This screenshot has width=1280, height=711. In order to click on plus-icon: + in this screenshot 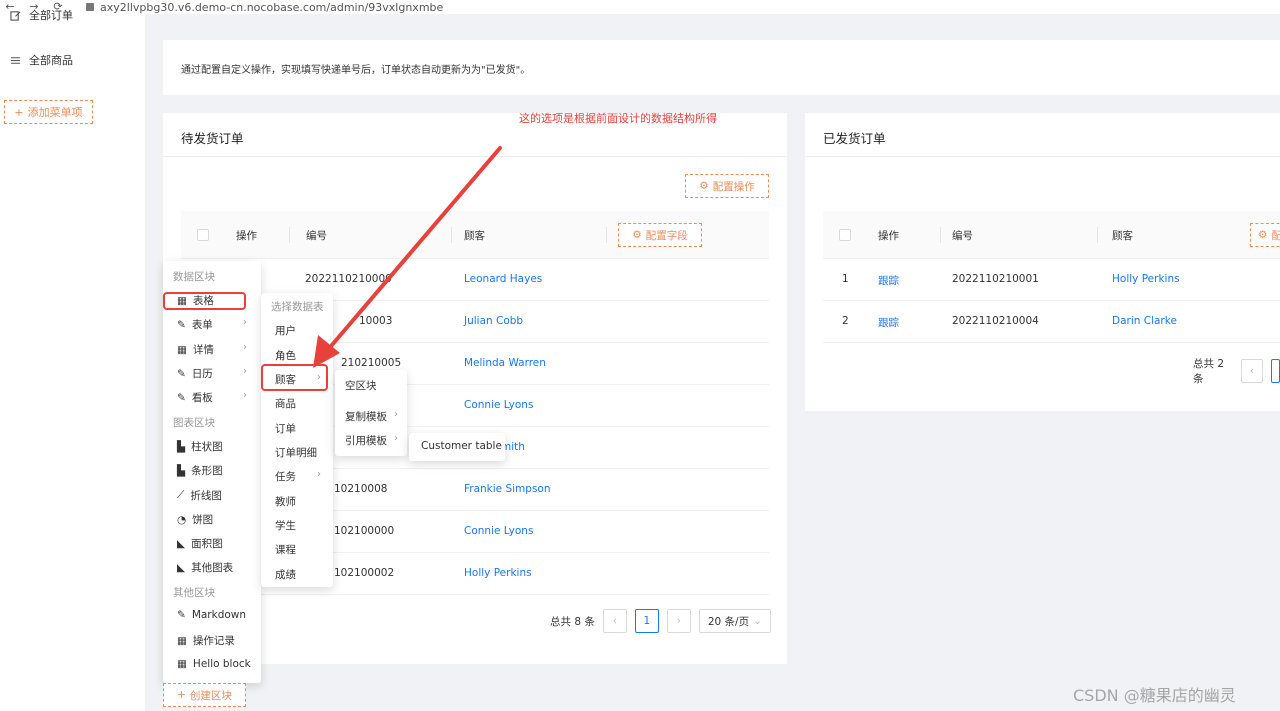, I will do `click(181, 695)`.